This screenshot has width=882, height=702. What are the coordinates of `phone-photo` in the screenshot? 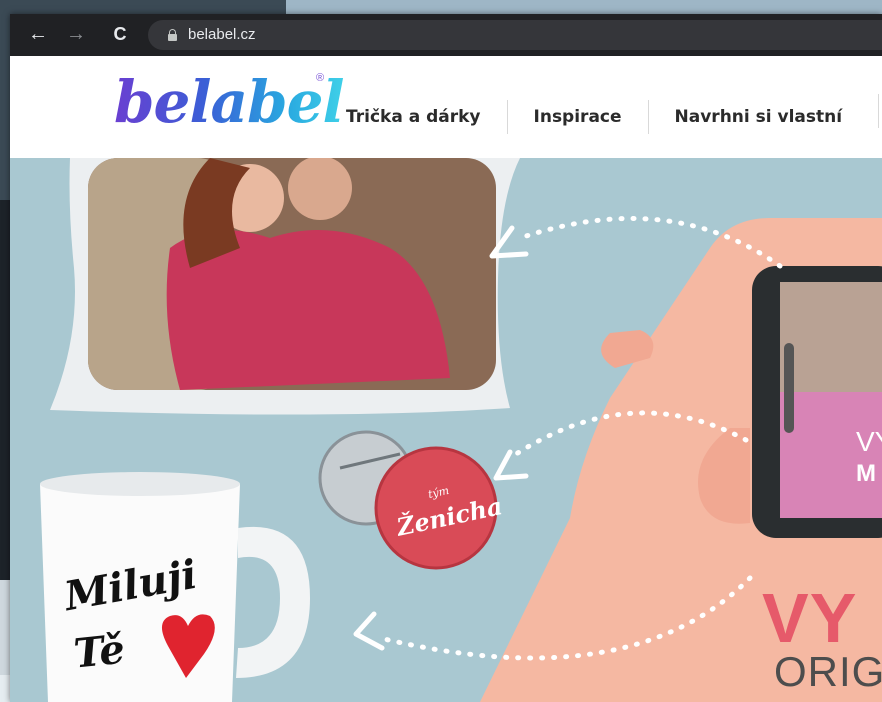 It's located at (831, 337).